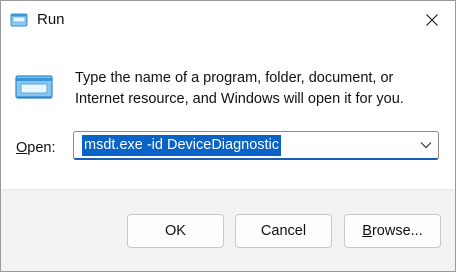 The width and height of the screenshot is (456, 272). I want to click on window-title: Run, so click(51, 19).